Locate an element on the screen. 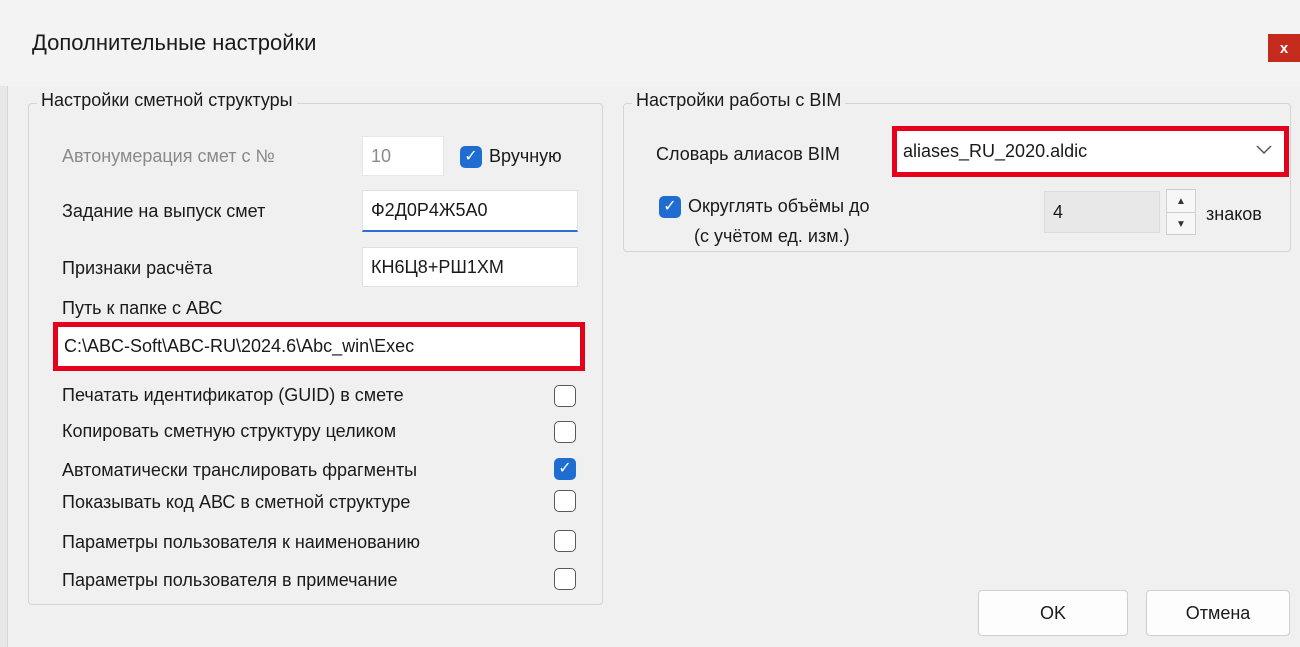 This screenshot has height=647, width=1300. round-label-line1: Округлять объёмы до is located at coordinates (779, 206).